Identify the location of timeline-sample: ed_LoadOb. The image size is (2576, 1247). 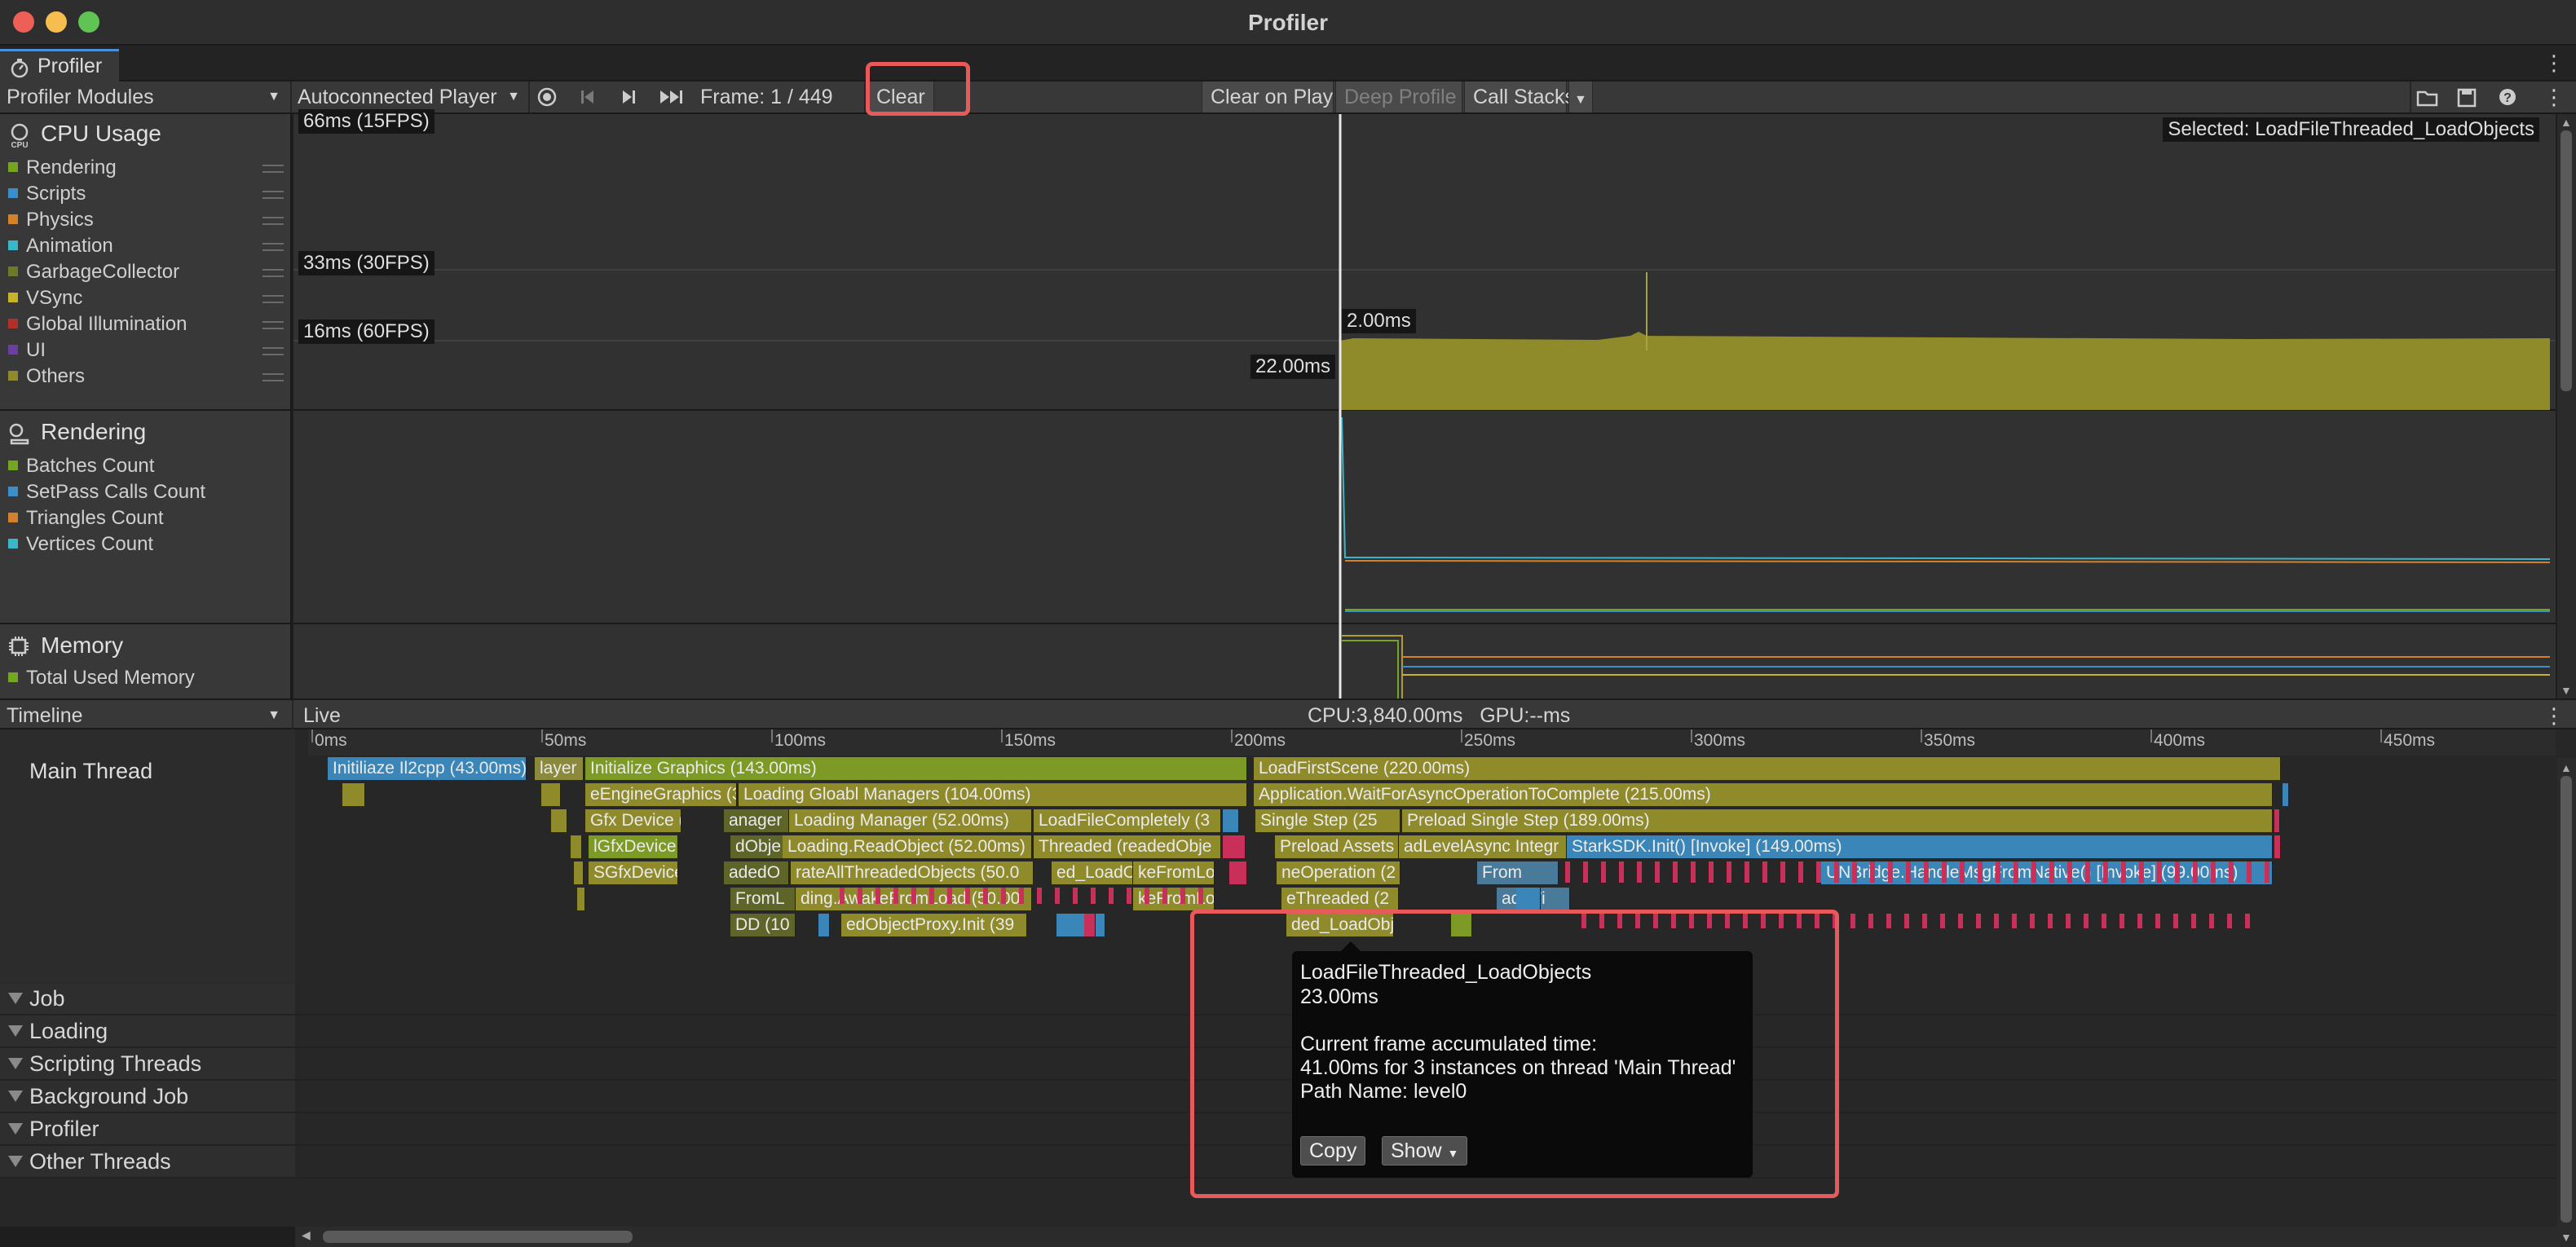
(1092, 872).